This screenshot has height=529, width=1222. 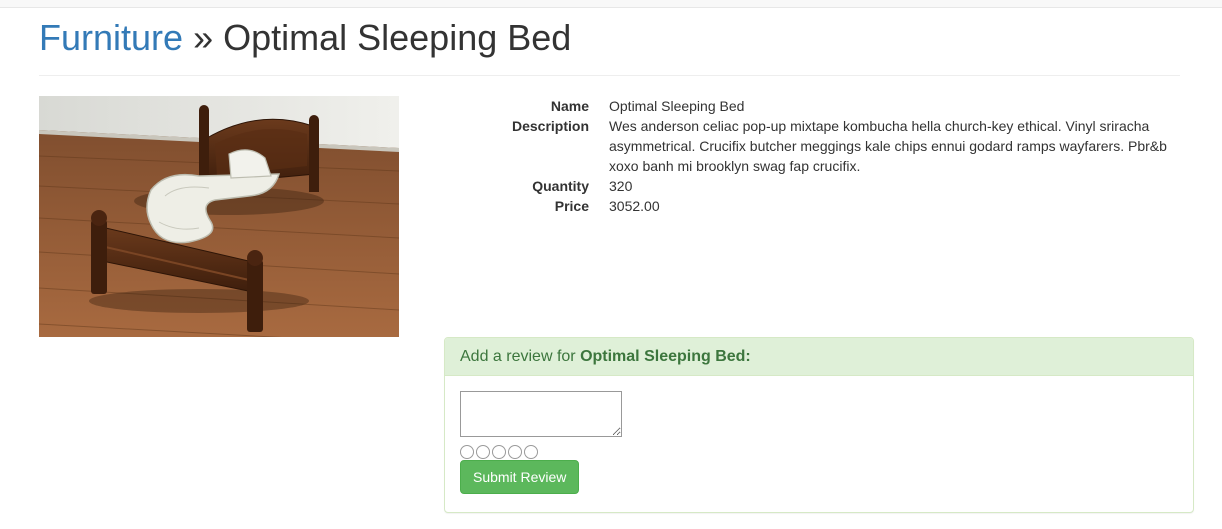 What do you see at coordinates (819, 452) in the screenshot?
I see `rating-radio-group` at bounding box center [819, 452].